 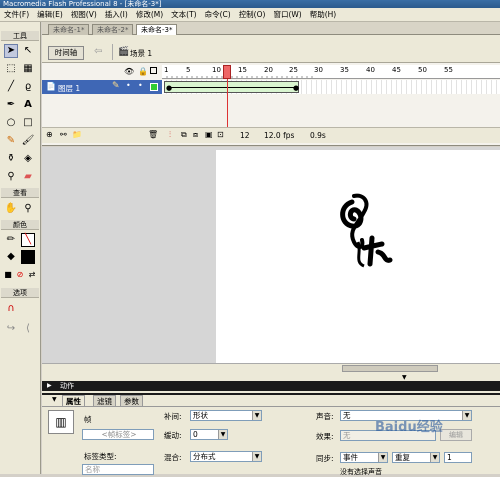 What do you see at coordinates (256, 415) in the screenshot?
I see `chevron-down-icon: ▼` at bounding box center [256, 415].